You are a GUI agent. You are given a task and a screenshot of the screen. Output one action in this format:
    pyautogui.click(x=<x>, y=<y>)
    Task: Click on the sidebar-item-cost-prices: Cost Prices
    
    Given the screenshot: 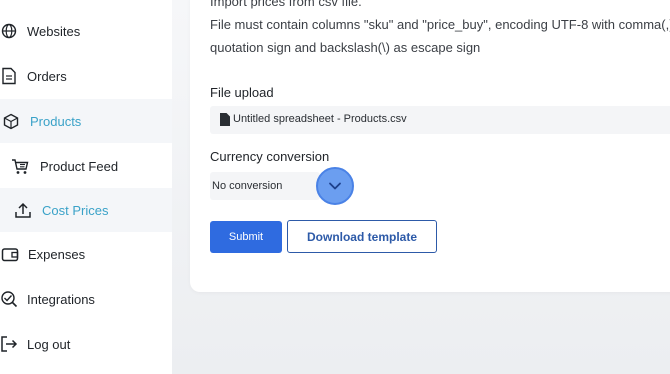 What is the action you would take?
    pyautogui.click(x=86, y=210)
    